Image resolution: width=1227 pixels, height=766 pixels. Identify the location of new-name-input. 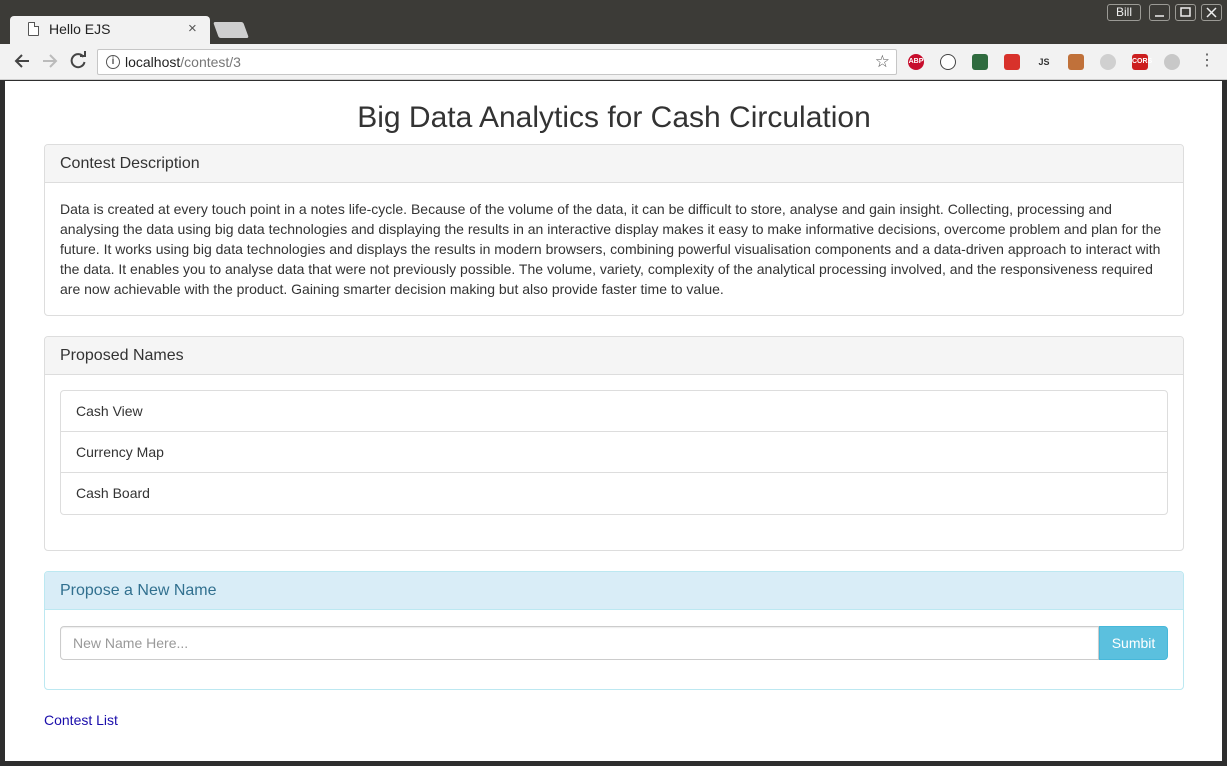
(579, 643).